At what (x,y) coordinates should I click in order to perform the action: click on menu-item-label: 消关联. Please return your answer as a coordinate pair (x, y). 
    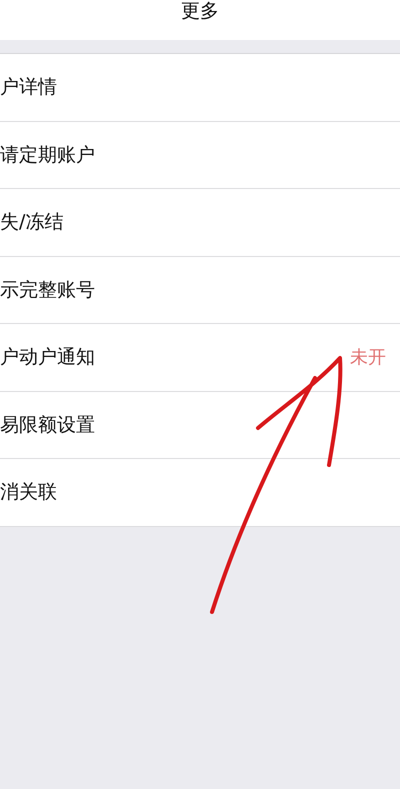
    Looking at the image, I should click on (28, 492).